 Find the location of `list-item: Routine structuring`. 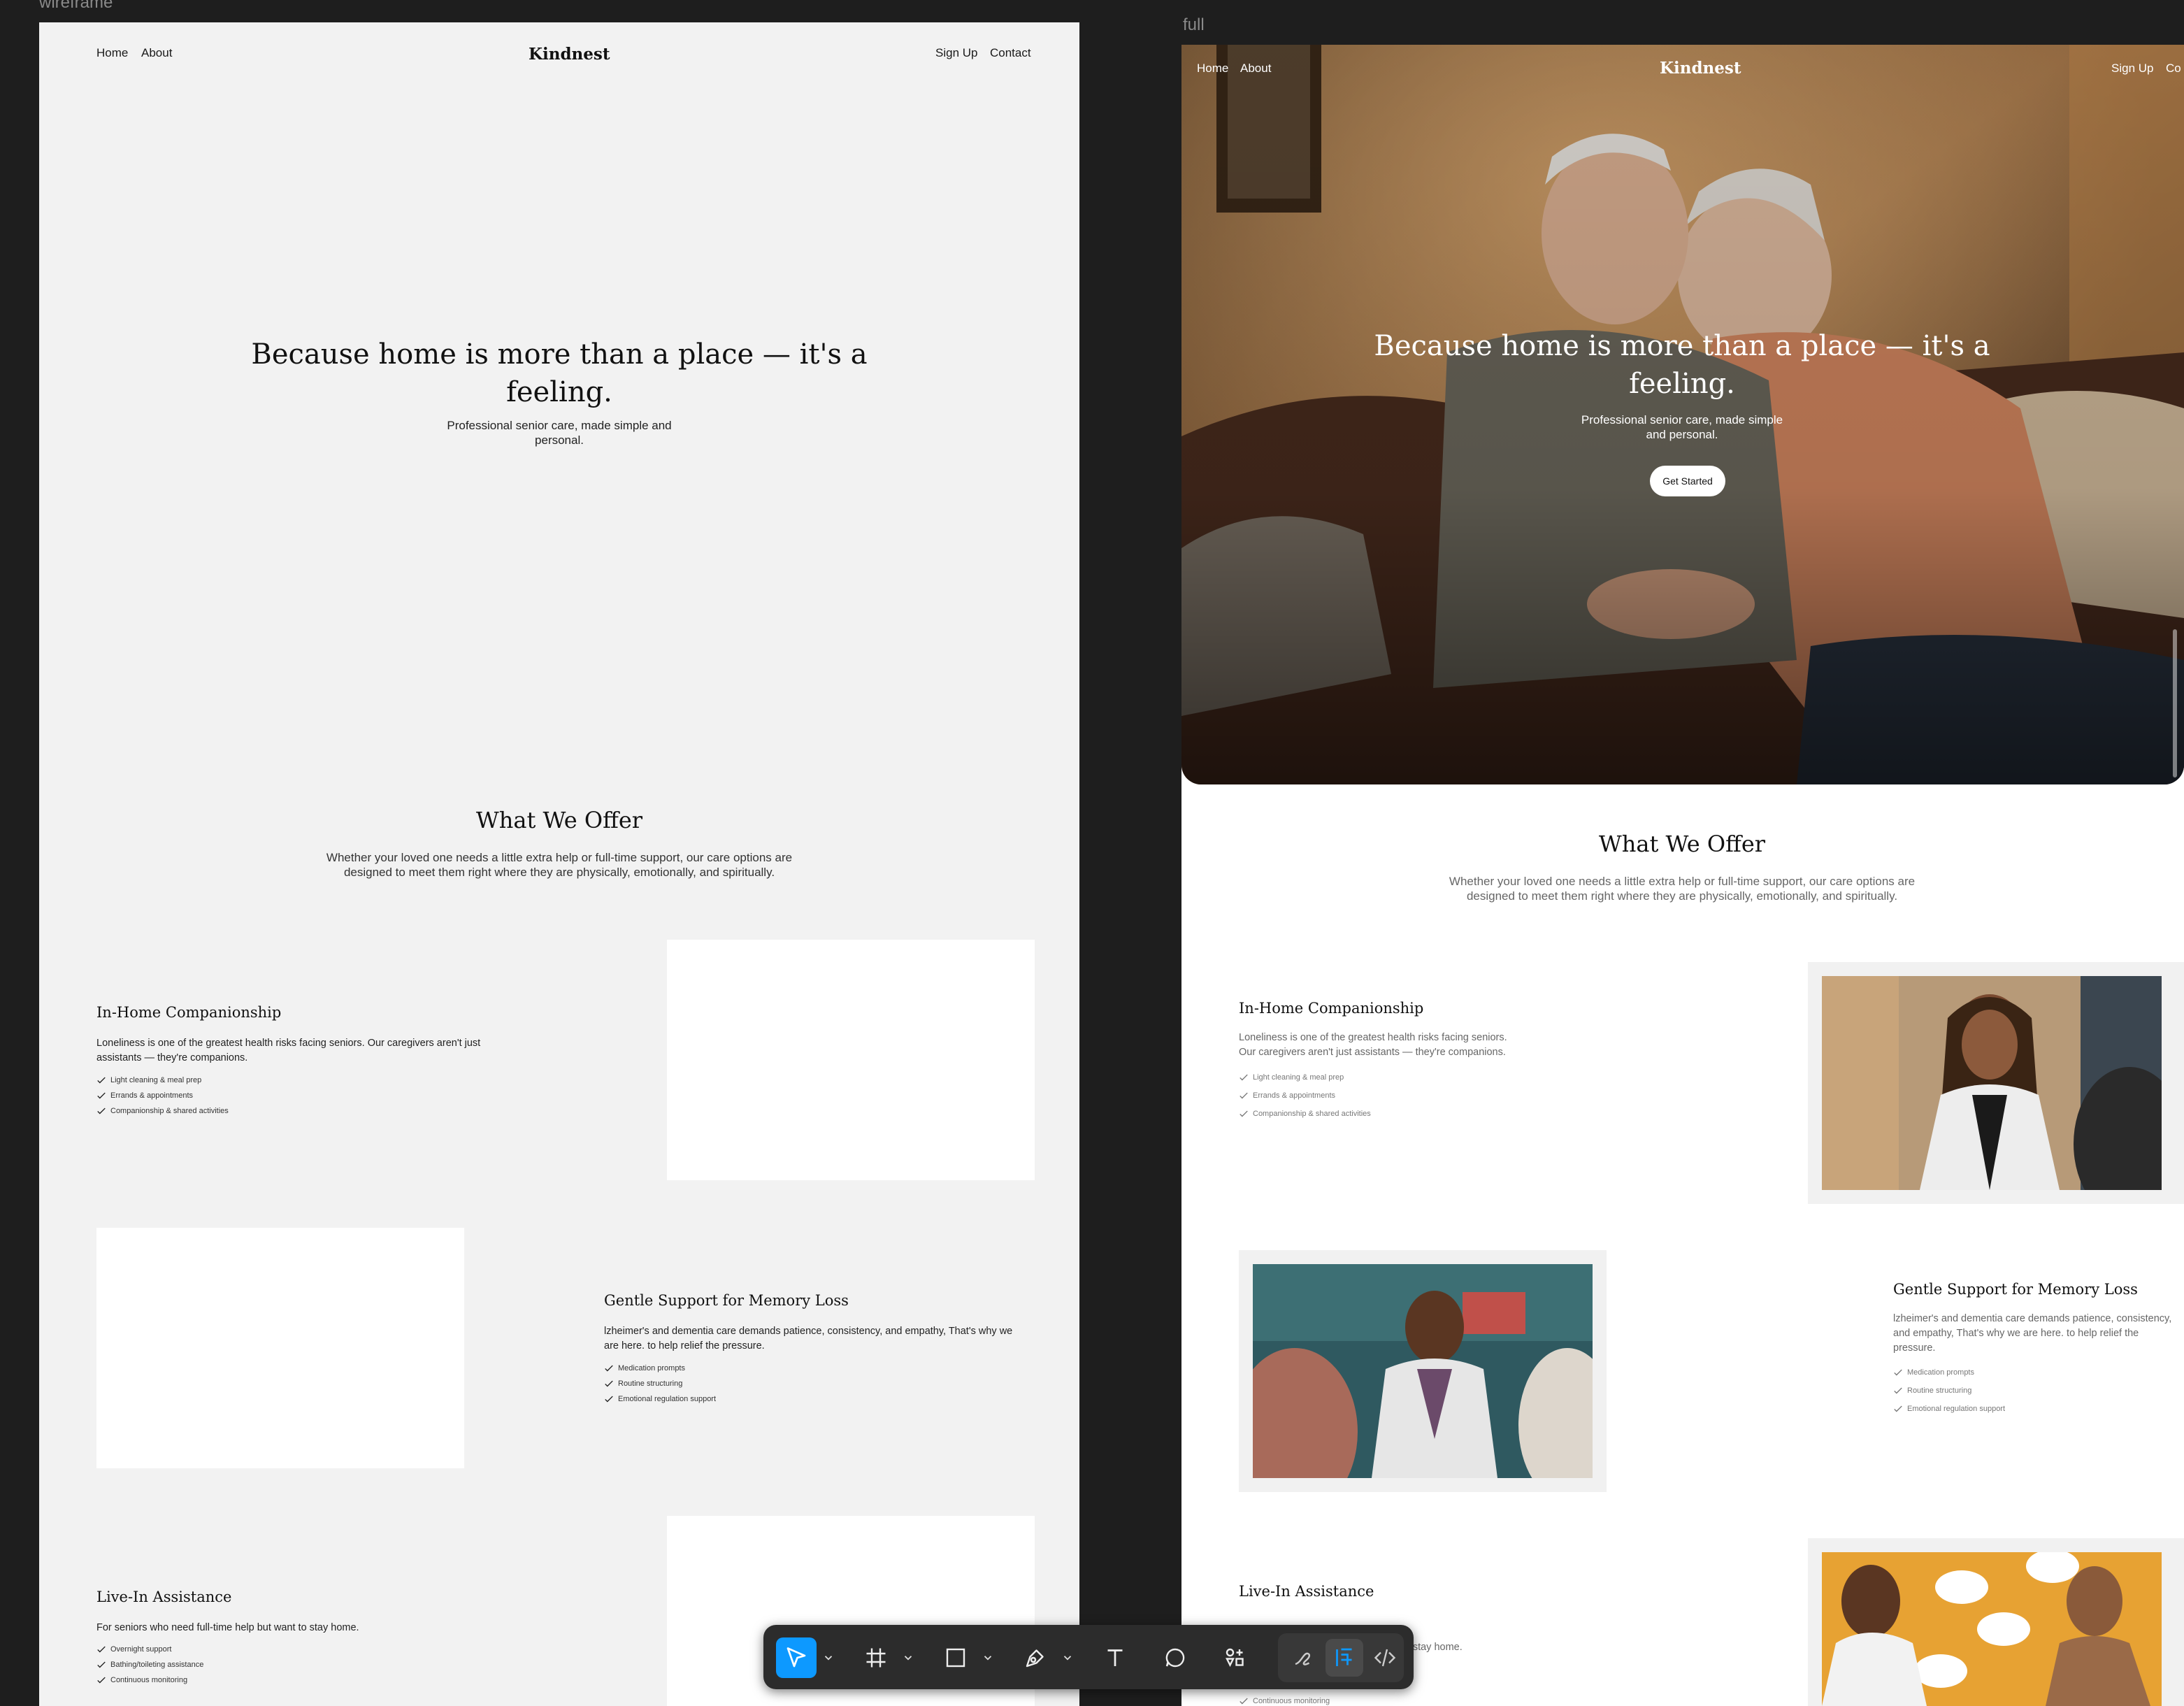

list-item: Routine structuring is located at coordinates (1949, 1391).